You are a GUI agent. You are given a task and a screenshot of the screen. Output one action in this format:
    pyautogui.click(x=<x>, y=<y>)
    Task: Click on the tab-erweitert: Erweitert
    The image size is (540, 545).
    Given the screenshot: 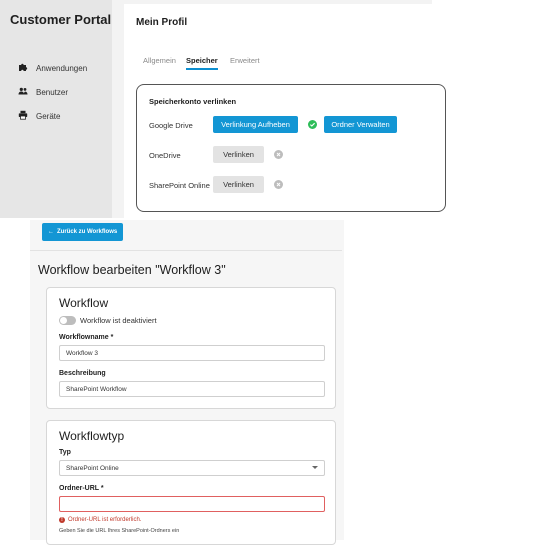 What is the action you would take?
    pyautogui.click(x=245, y=60)
    